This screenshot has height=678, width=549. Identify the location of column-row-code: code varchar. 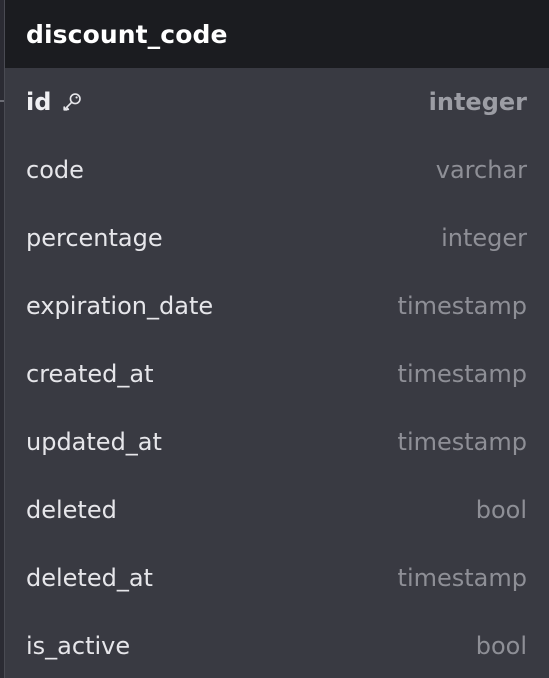
(277, 170).